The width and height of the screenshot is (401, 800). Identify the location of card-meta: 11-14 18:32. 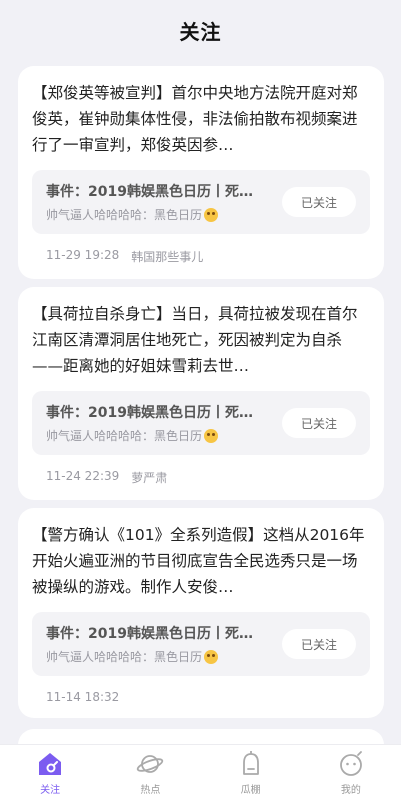
(201, 697).